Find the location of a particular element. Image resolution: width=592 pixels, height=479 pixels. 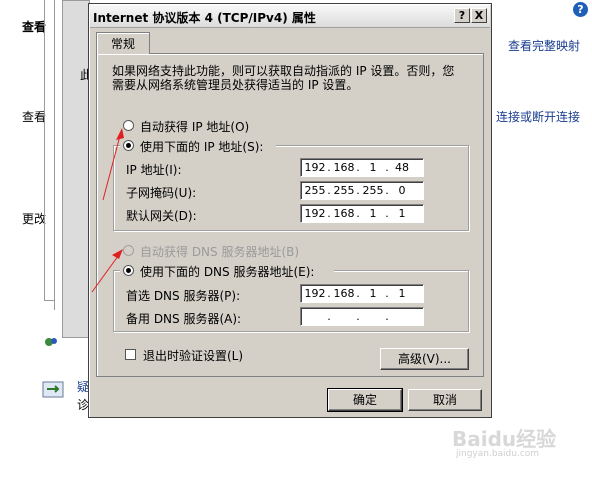

annotation-arrow-ip is located at coordinates (112, 166).